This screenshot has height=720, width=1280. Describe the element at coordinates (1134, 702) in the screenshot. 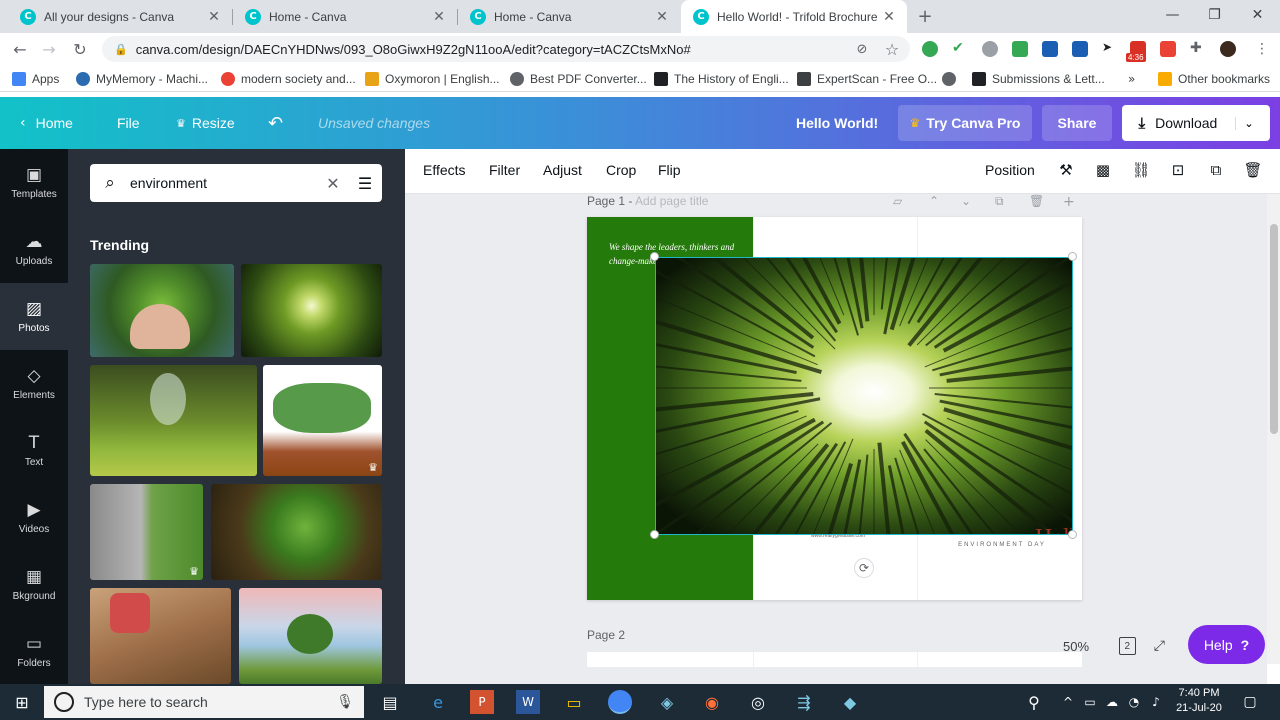

I see `wifi-icon: ◔` at that location.